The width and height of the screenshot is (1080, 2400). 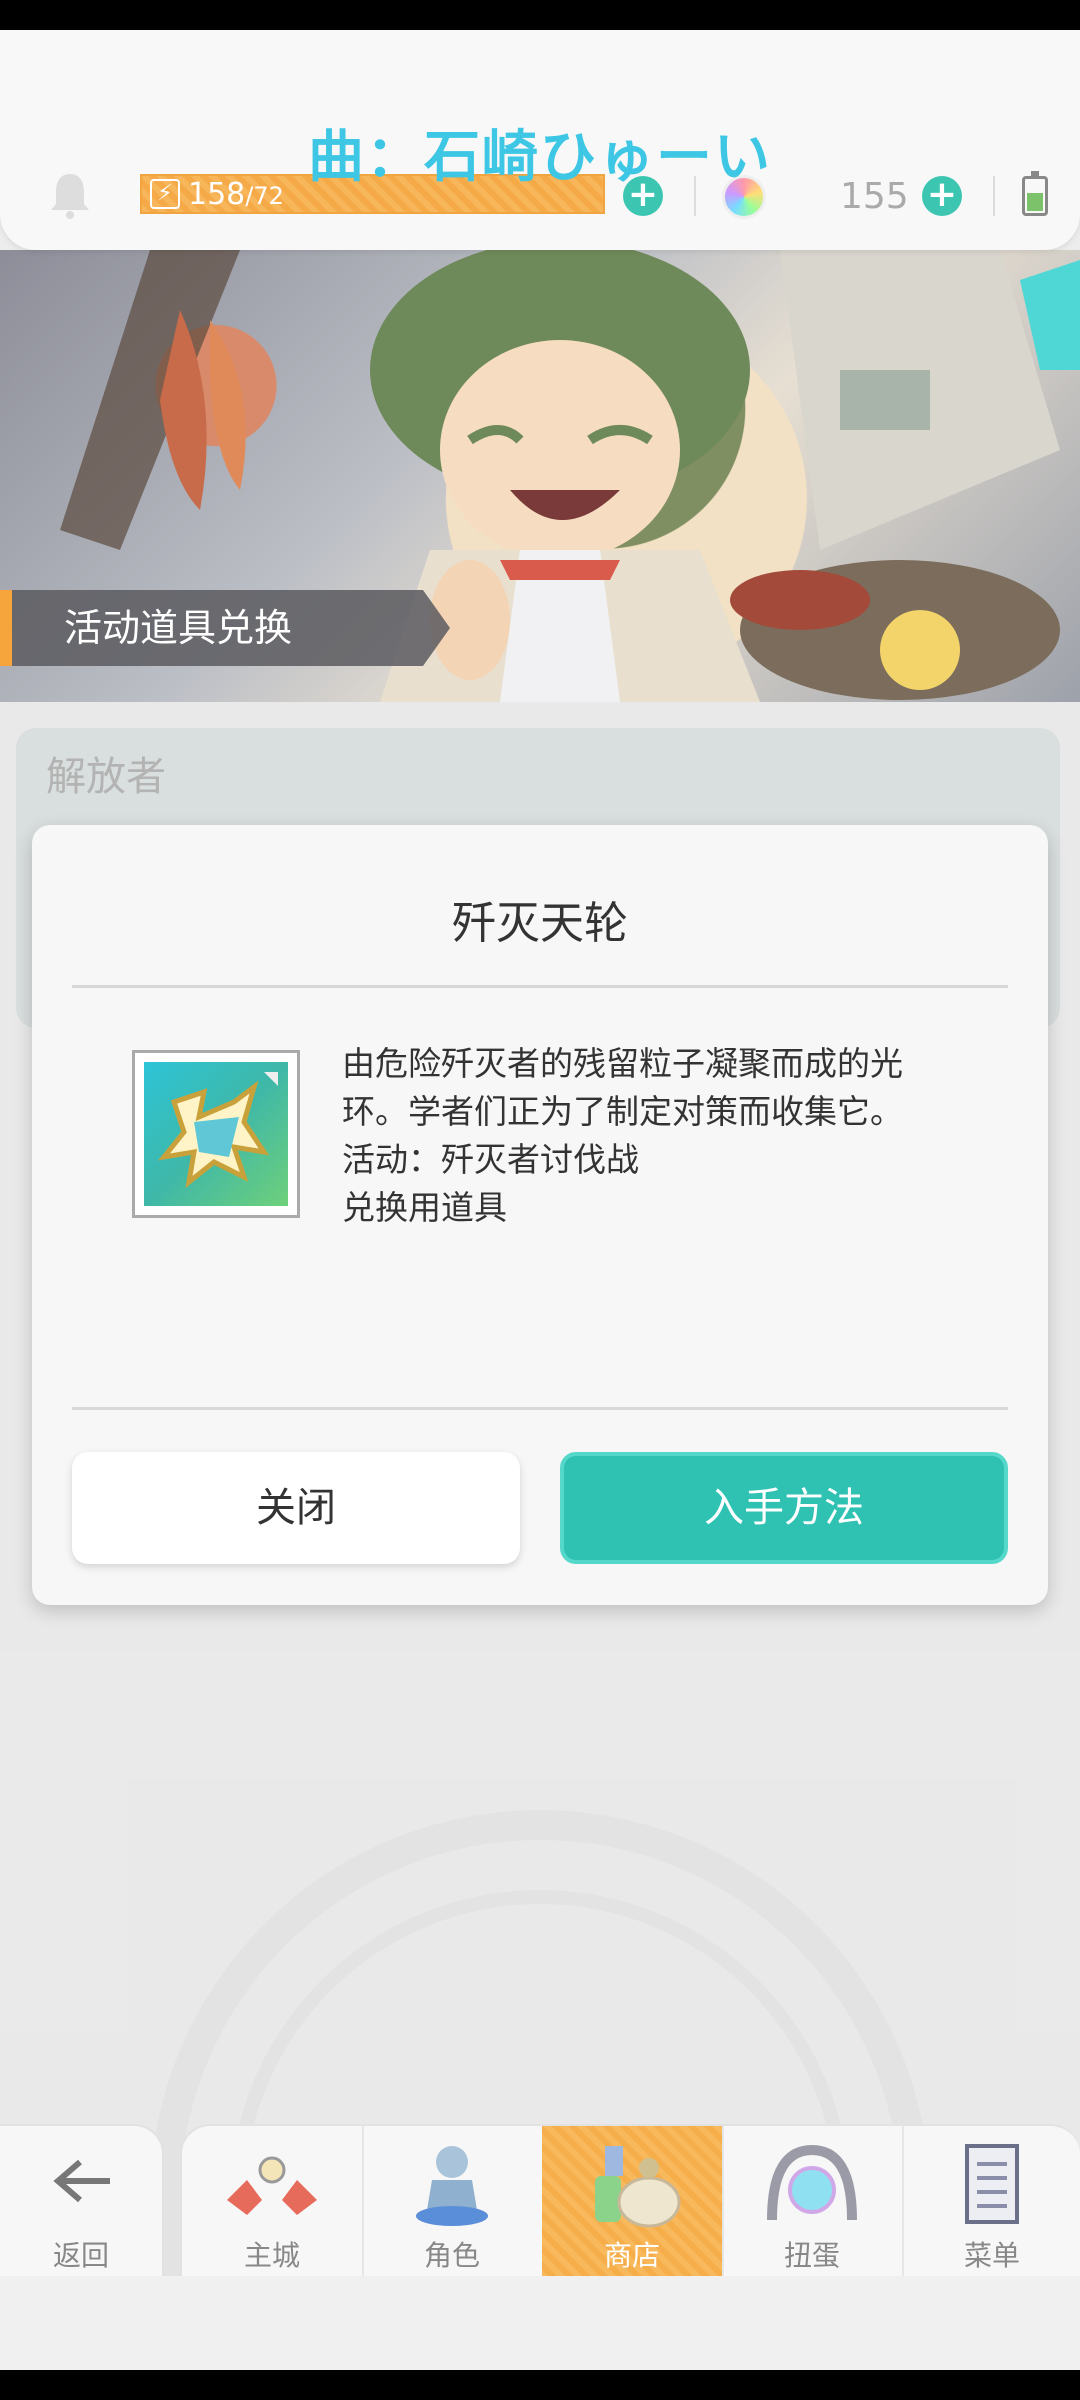 What do you see at coordinates (784, 1508) in the screenshot?
I see `obtain-method-button: 入手方法` at bounding box center [784, 1508].